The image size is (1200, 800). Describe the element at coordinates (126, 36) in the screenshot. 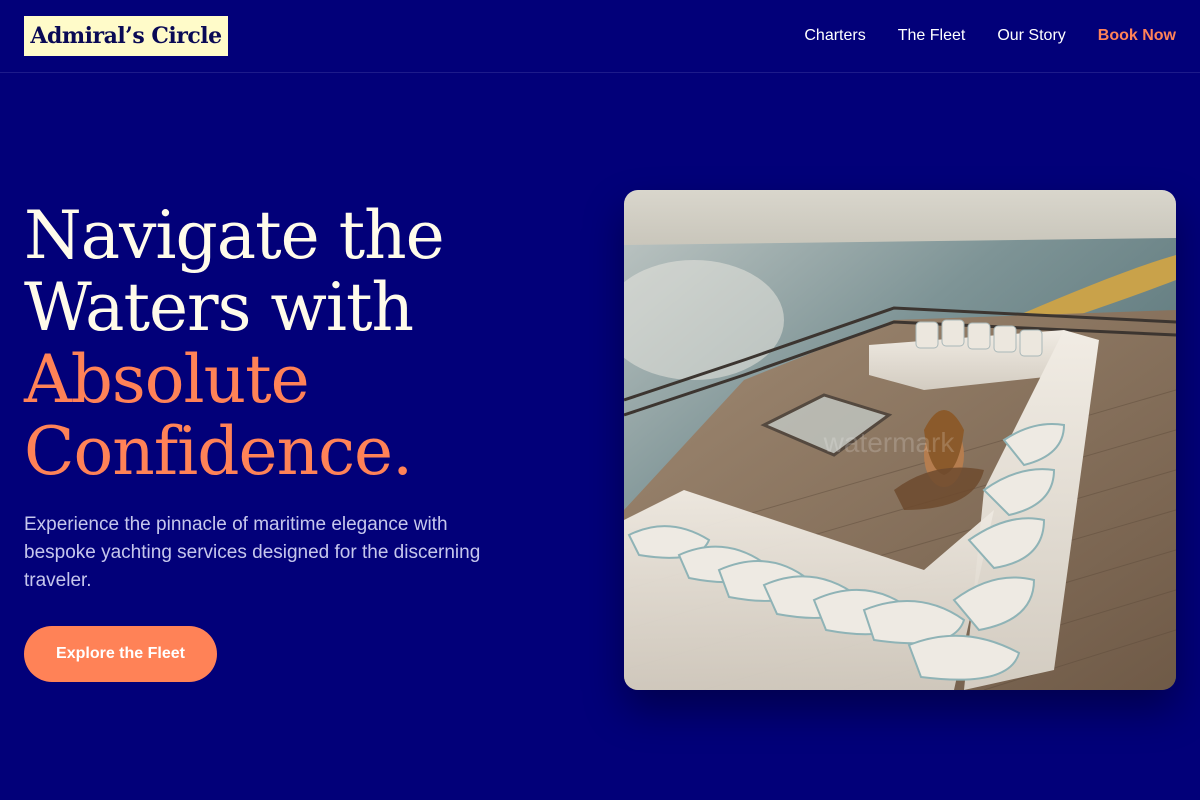

I see `brand-logo: Admiral’s Circle` at that location.